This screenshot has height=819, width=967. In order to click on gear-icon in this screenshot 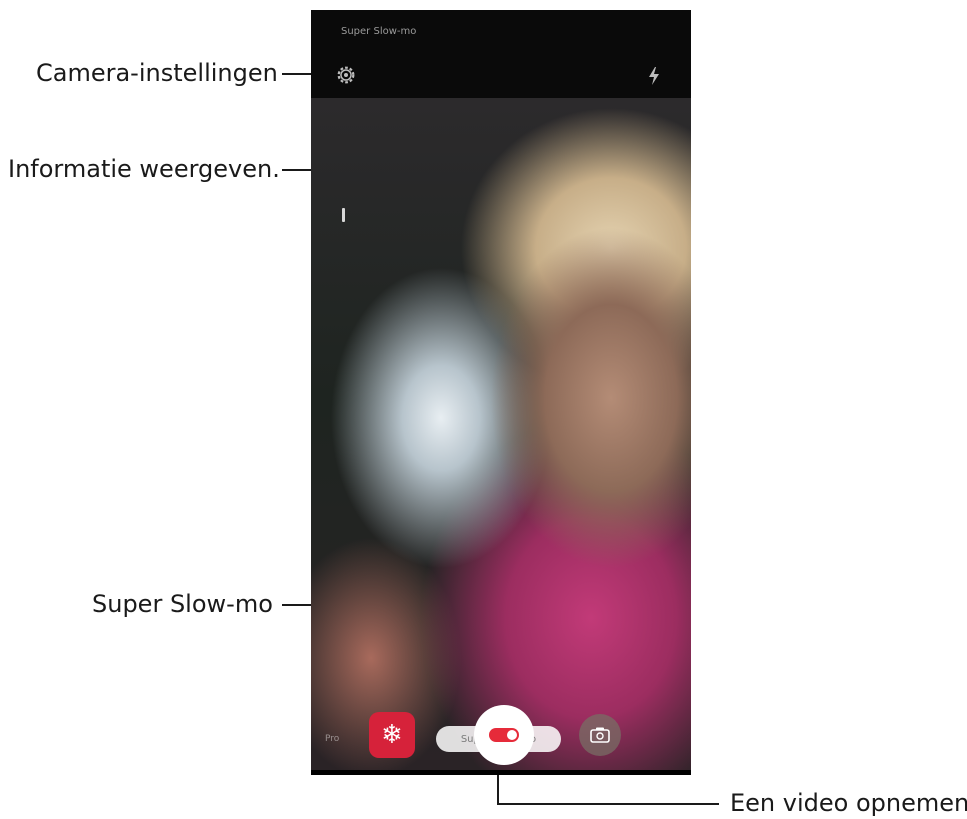, I will do `click(346, 75)`.